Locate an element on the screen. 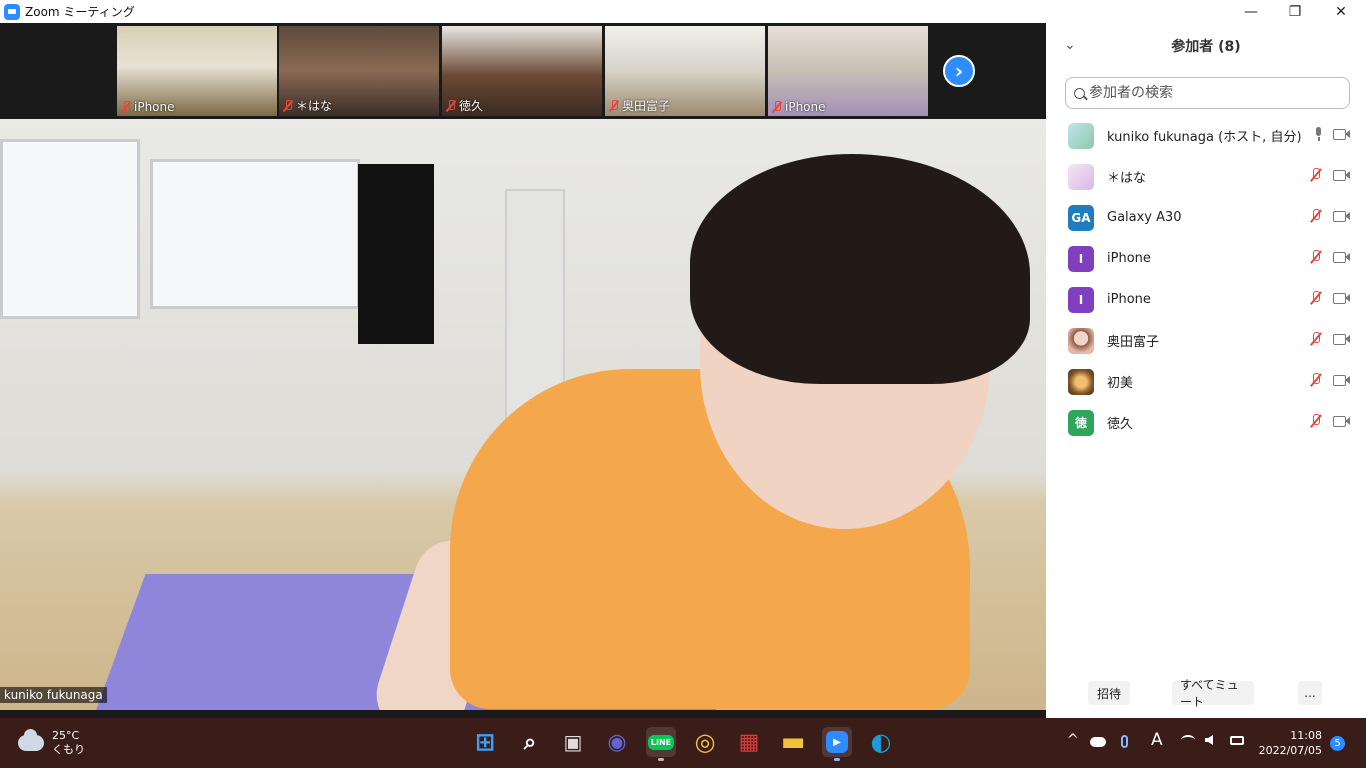 The height and width of the screenshot is (768, 1366). weather-widget: 25°C くもり is located at coordinates (51, 743).